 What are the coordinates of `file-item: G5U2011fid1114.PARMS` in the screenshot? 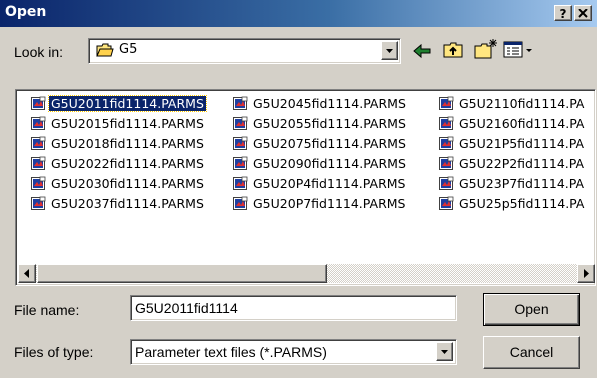 It's located at (119, 104).